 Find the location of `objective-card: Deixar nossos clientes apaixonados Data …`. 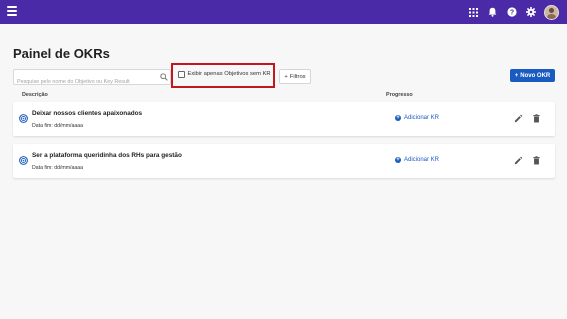

objective-card: Deixar nossos clientes apaixonados Data … is located at coordinates (284, 119).